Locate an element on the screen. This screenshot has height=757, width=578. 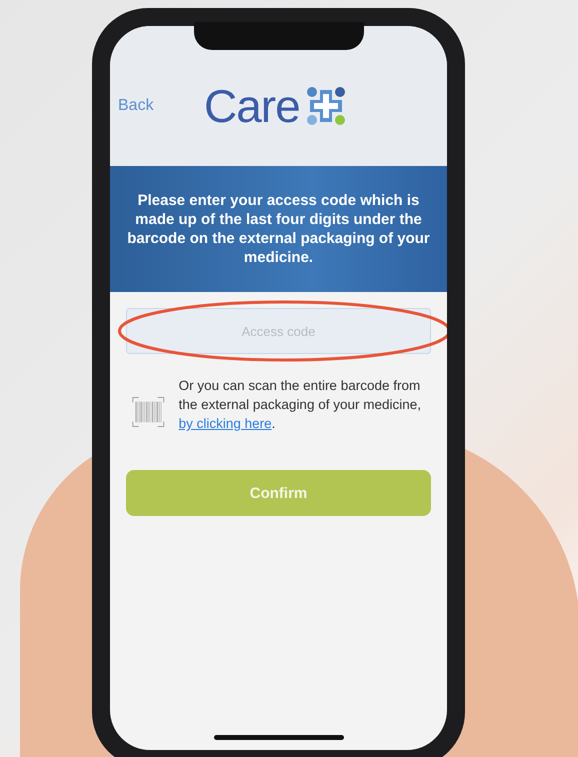
scan-instruction-text: Or you can scan the entire barcode from the external packaging of your medicine, by clicking here. is located at coordinates (300, 405).